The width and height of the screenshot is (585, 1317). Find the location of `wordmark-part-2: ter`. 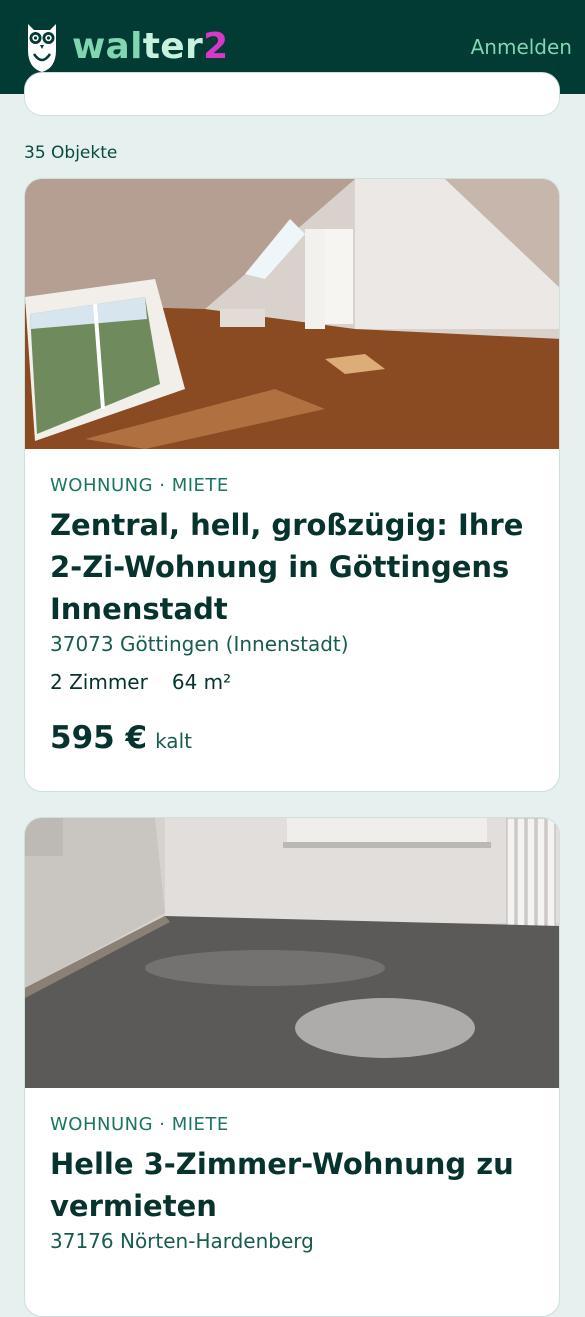

wordmark-part-2: ter is located at coordinates (173, 46).